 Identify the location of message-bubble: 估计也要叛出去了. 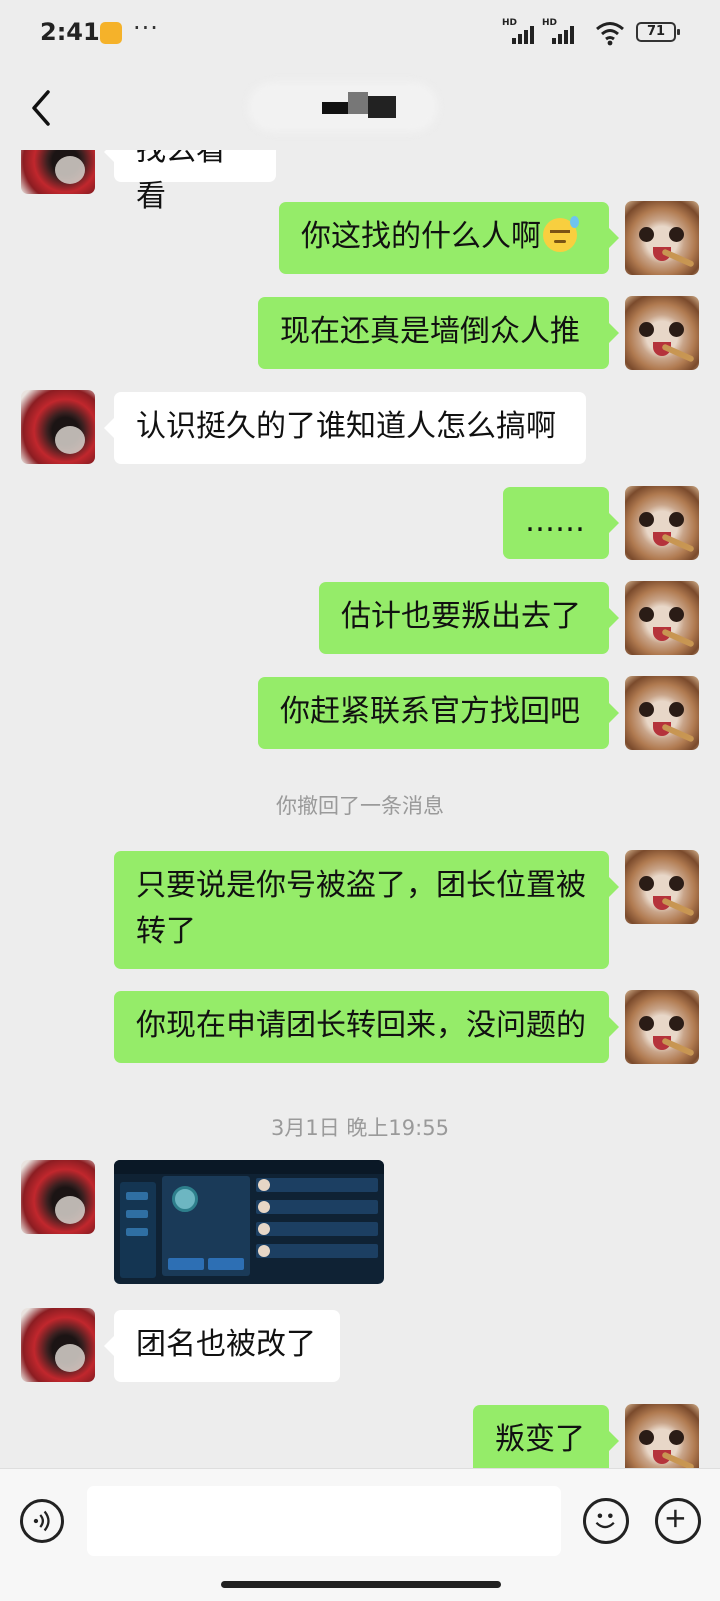
(469, 618).